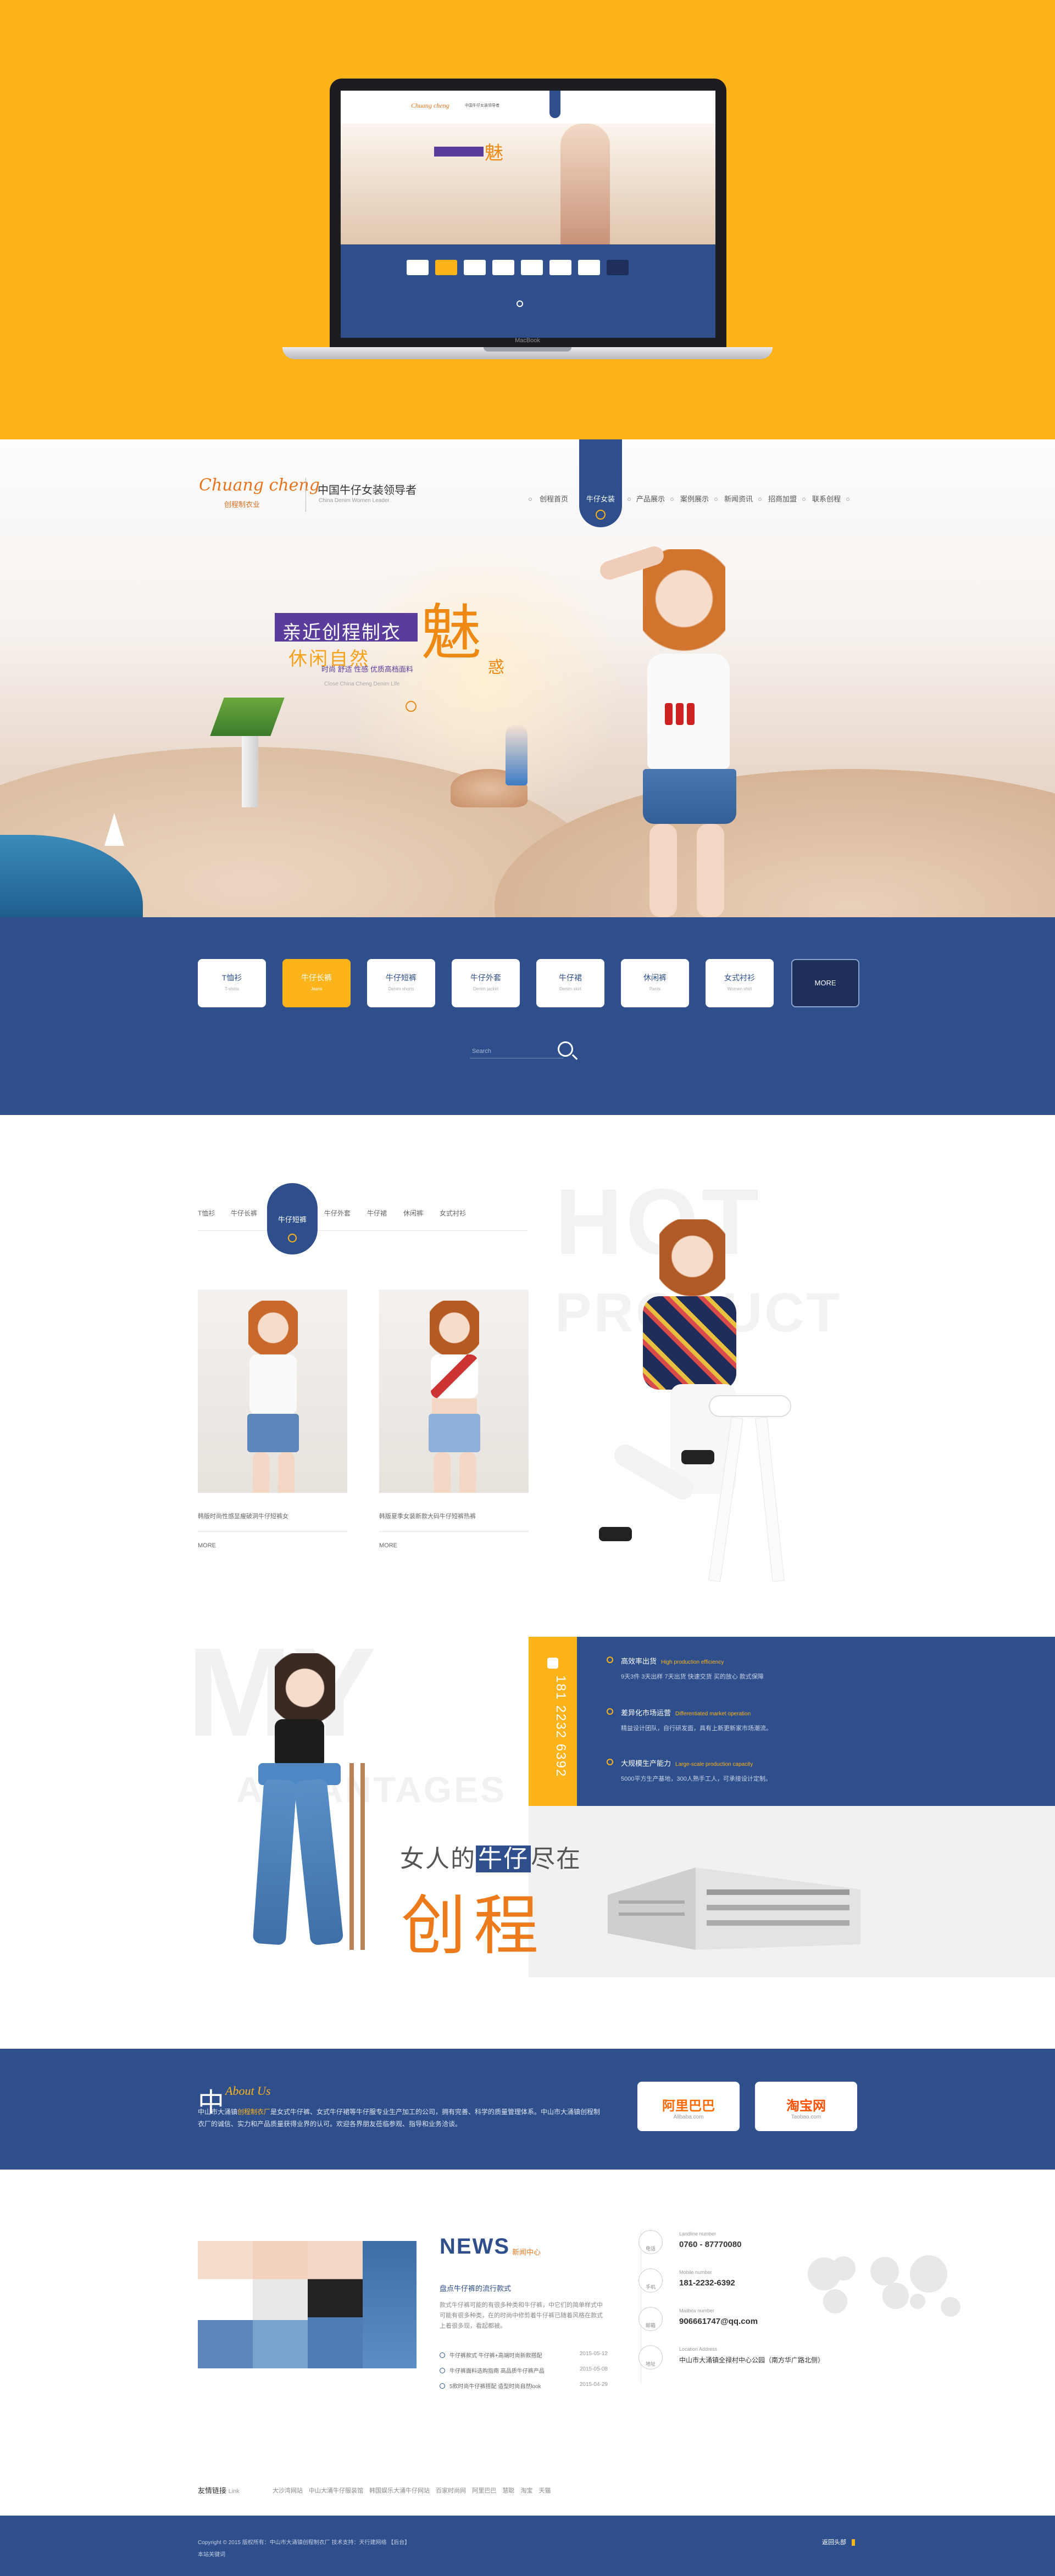  Describe the element at coordinates (600, 483) in the screenshot. I see `nav-active-indicator: 牛仔女装` at that location.